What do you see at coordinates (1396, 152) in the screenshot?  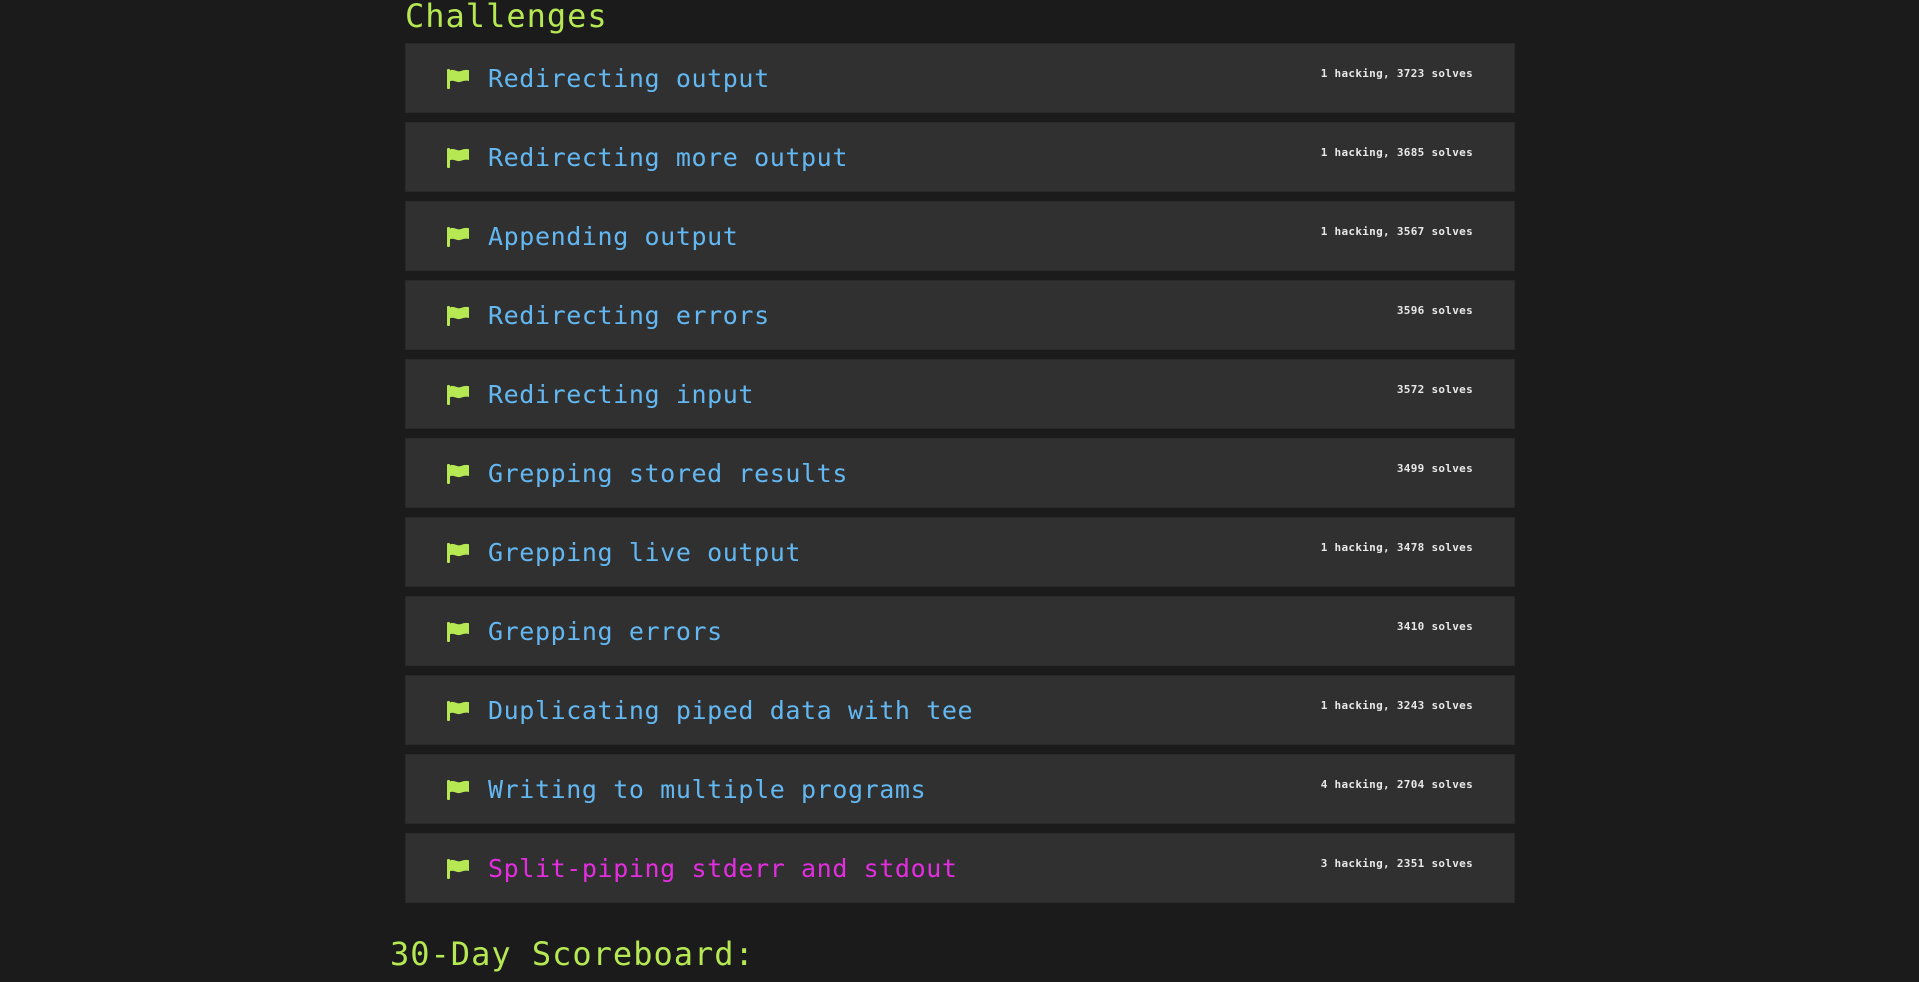 I see `challenge-stats: 1 hacking, 3685 solves` at bounding box center [1396, 152].